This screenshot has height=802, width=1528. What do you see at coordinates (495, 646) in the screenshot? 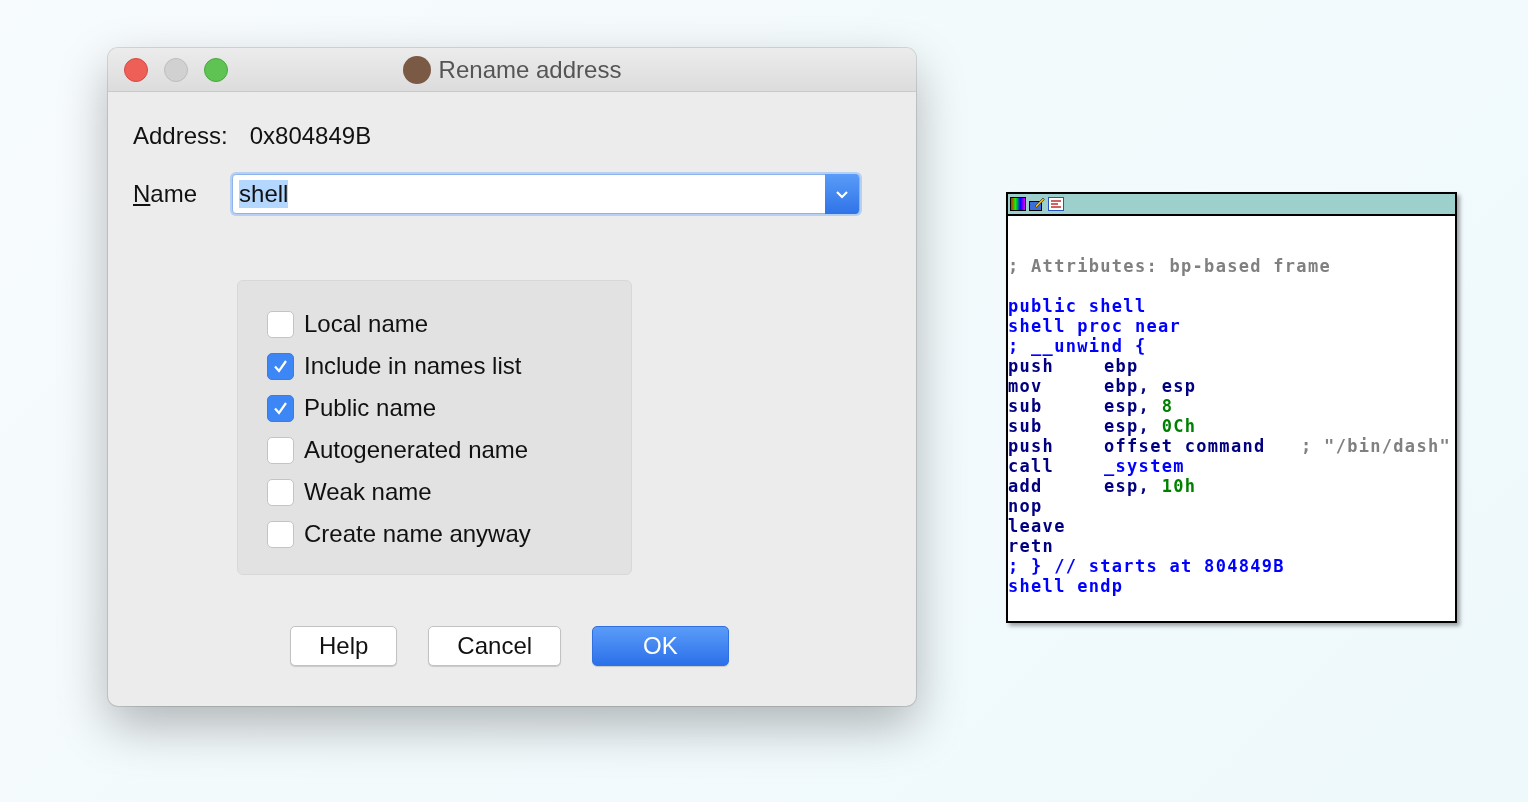
I see `dialog-button: Cancel` at bounding box center [495, 646].